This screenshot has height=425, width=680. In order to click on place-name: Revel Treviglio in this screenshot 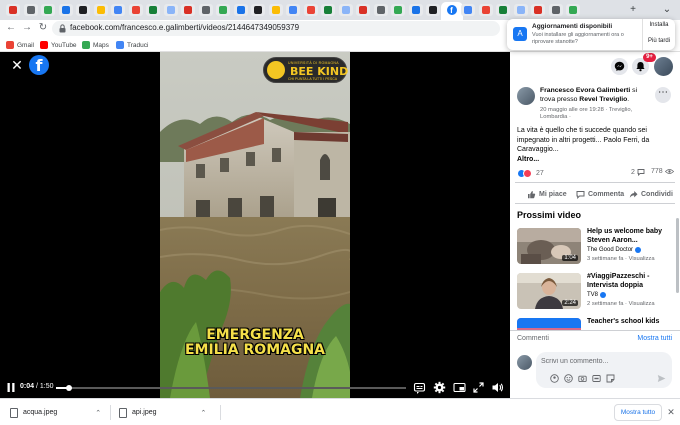, I will do `click(603, 99)`.